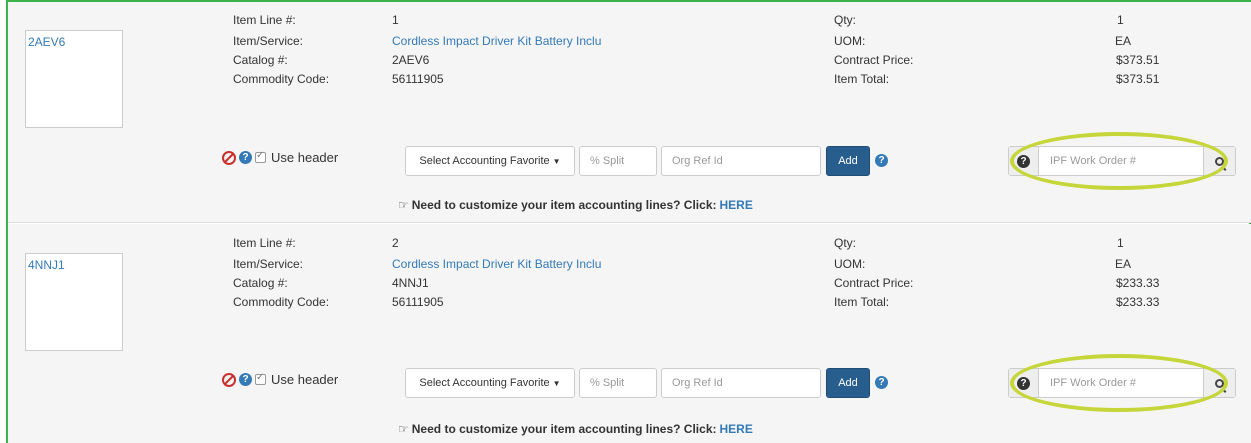 The height and width of the screenshot is (443, 1251). I want to click on item-line-value: 1, so click(395, 20).